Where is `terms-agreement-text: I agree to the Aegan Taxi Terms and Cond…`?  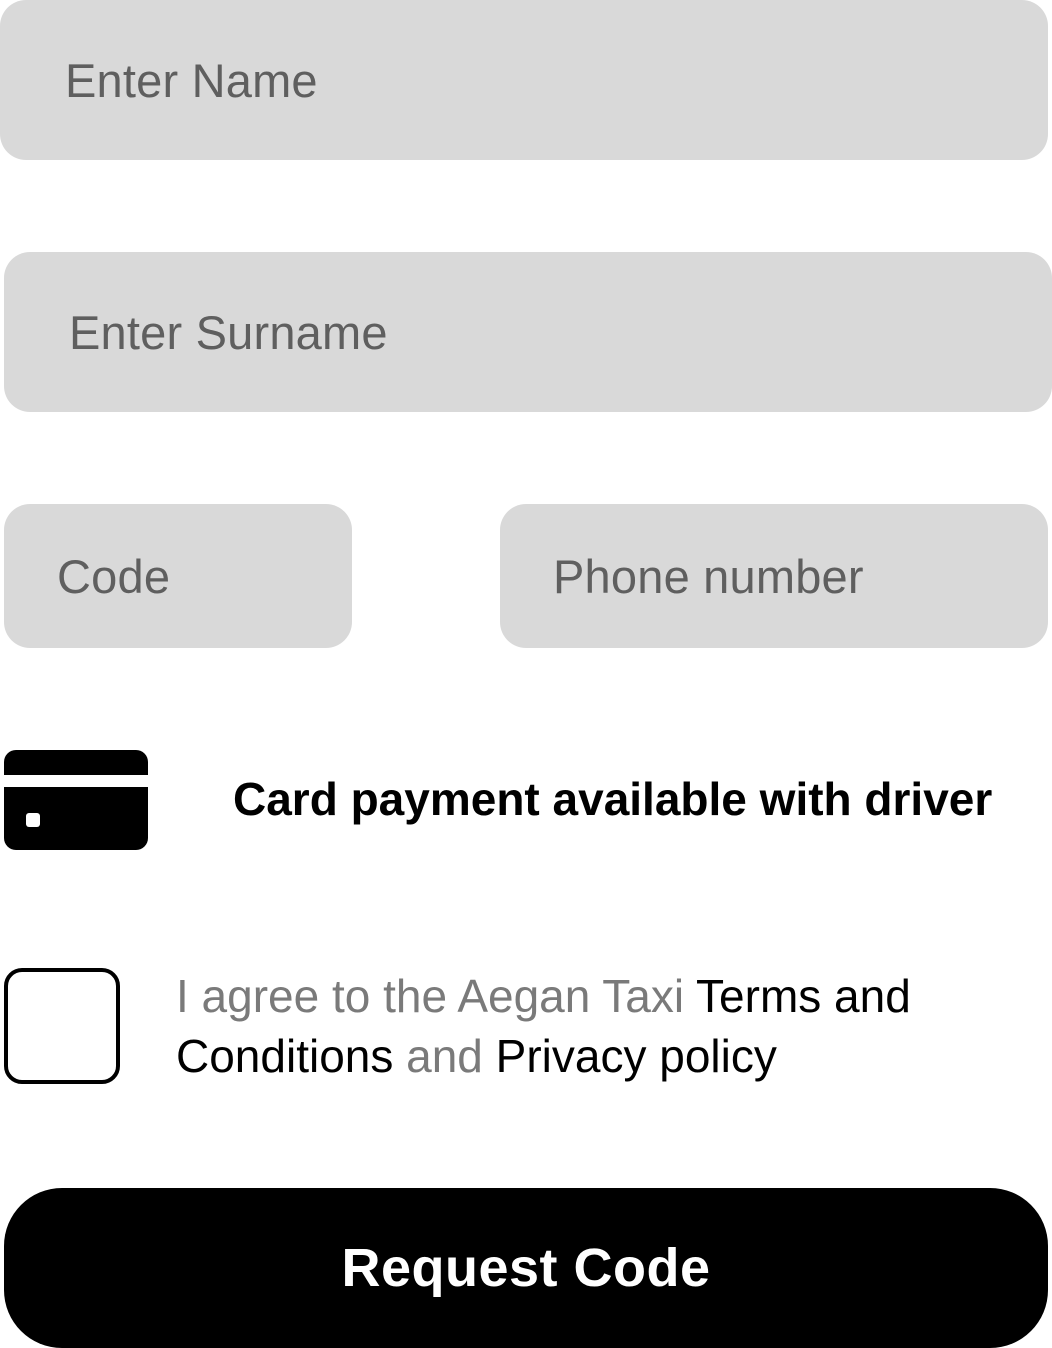 terms-agreement-text: I agree to the Aegan Taxi Terms and Cond… is located at coordinates (606, 1026).